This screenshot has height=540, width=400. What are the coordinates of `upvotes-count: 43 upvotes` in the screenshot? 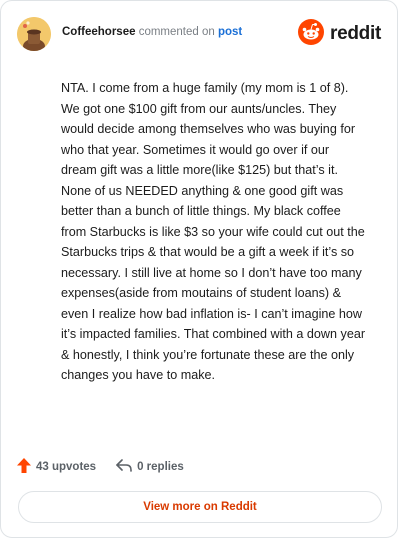 It's located at (66, 467).